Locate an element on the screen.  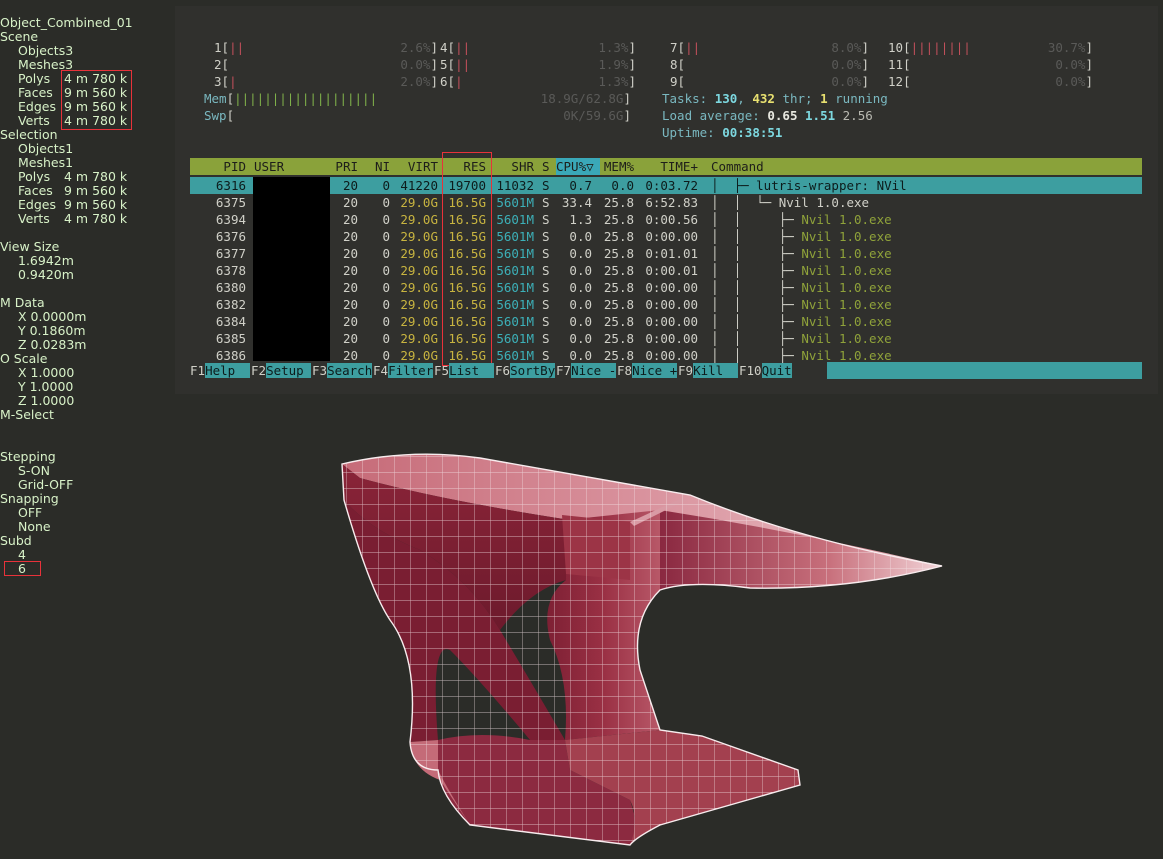
cpu-meter-11: 11[ is located at coordinates (899, 64).